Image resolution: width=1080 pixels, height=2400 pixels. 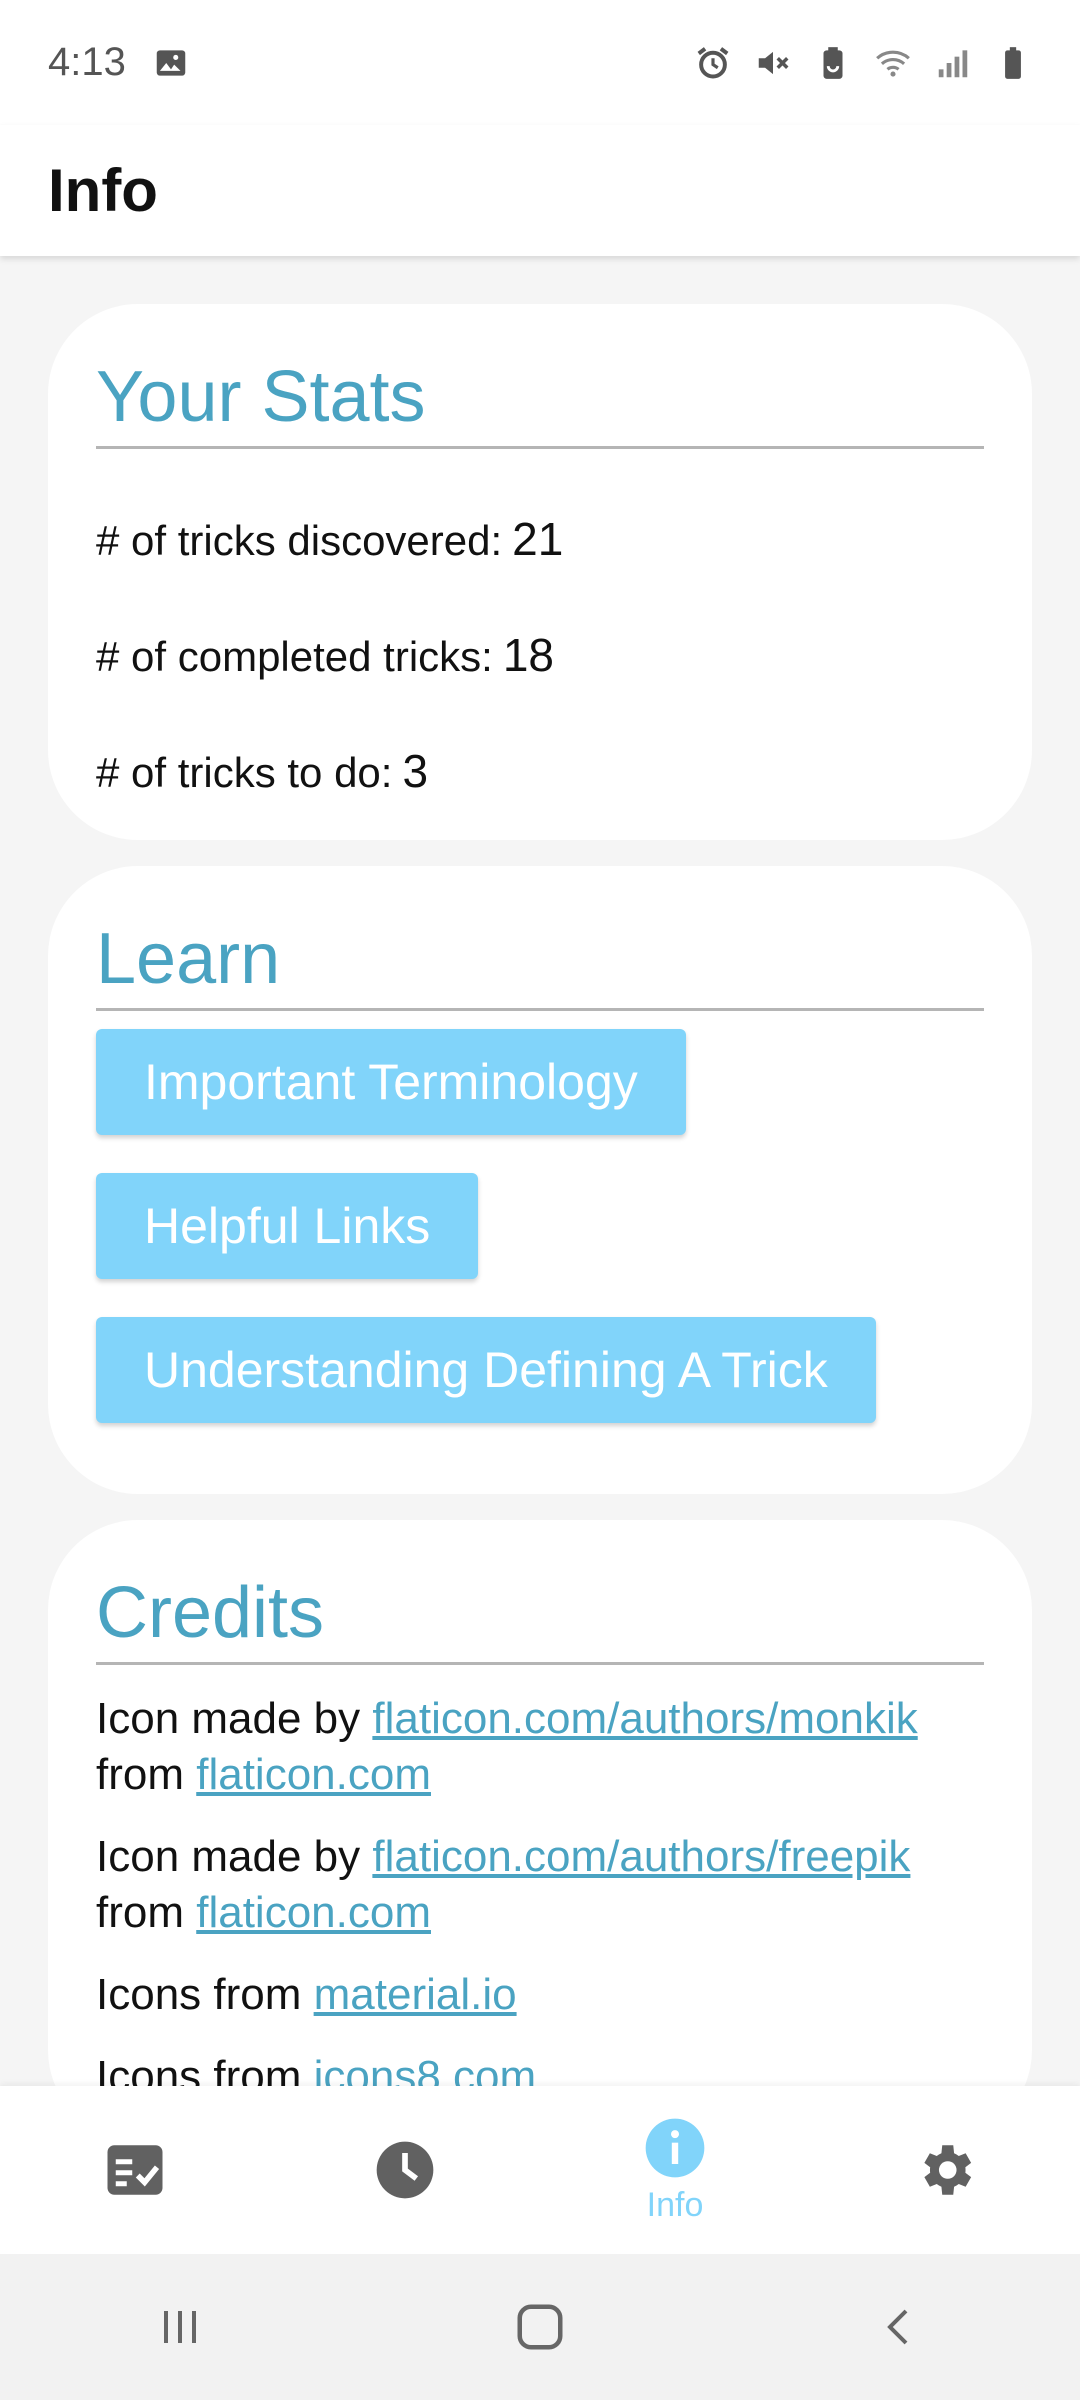 I want to click on nav-info-label: Info, so click(x=675, y=2204).